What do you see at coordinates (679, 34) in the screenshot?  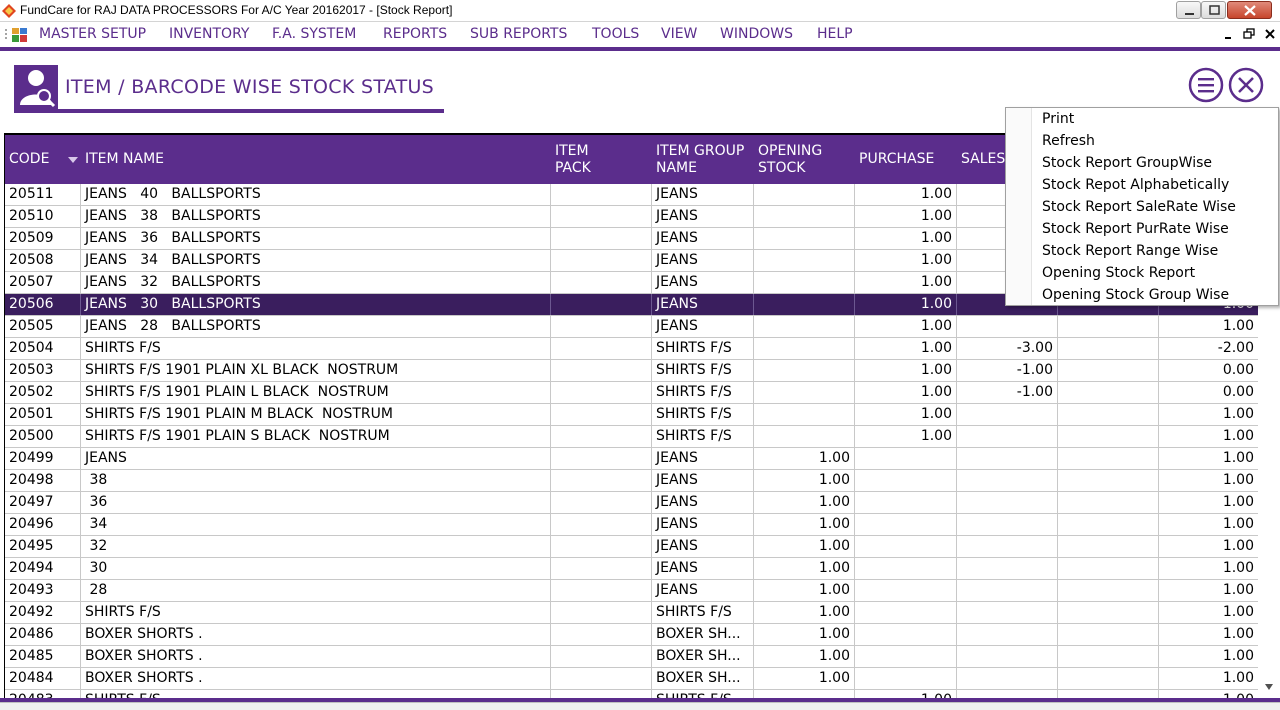 I see `menu-view: VIEW` at bounding box center [679, 34].